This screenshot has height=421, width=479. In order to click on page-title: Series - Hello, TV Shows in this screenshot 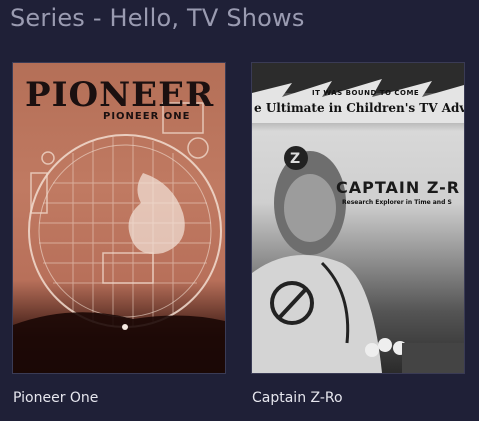, I will do `click(157, 18)`.